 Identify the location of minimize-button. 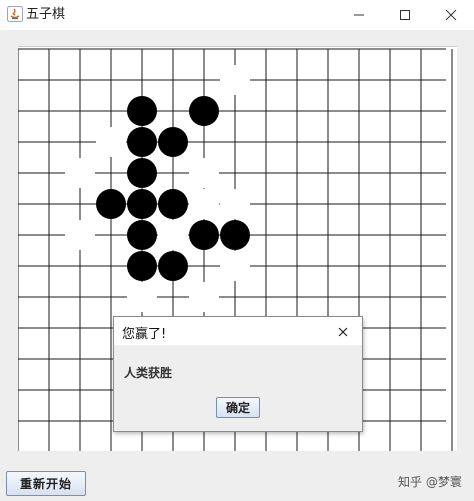
(359, 15).